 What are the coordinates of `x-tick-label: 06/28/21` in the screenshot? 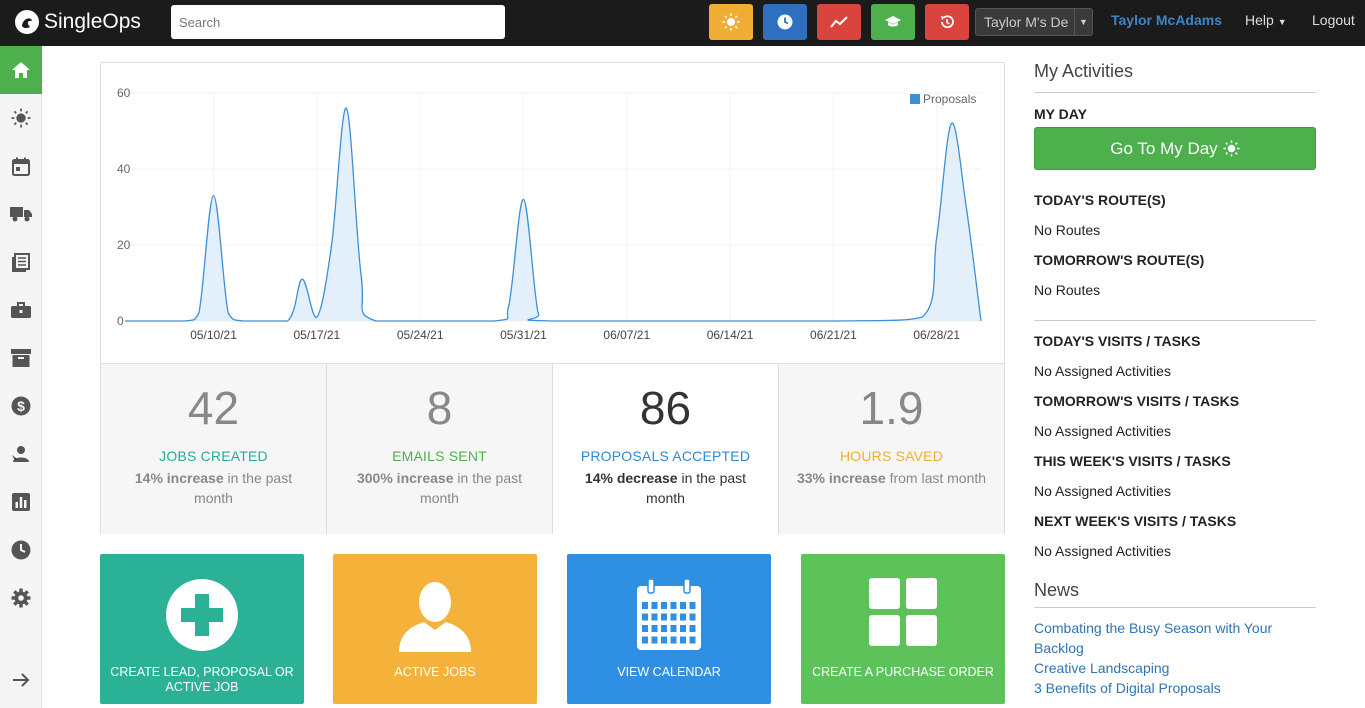 It's located at (936, 335).